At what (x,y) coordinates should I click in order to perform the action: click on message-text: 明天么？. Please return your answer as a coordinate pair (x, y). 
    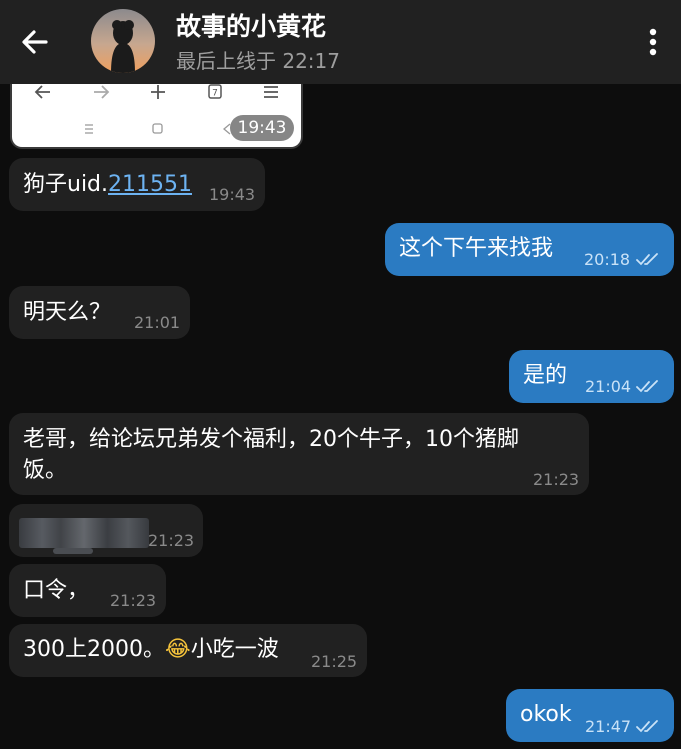
    Looking at the image, I should click on (67, 312).